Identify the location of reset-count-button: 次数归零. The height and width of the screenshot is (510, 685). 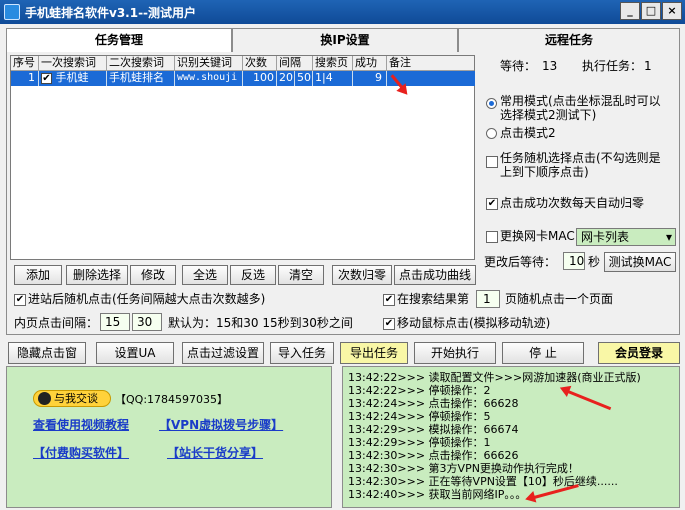
(362, 275).